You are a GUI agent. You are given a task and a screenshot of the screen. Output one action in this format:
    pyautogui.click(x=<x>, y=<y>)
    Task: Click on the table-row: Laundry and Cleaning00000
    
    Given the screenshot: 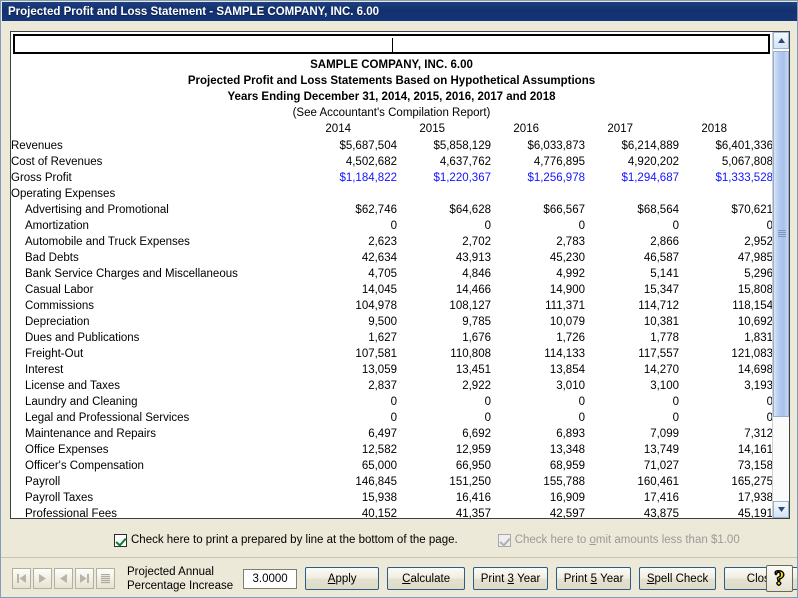 What is the action you would take?
    pyautogui.click(x=391, y=402)
    